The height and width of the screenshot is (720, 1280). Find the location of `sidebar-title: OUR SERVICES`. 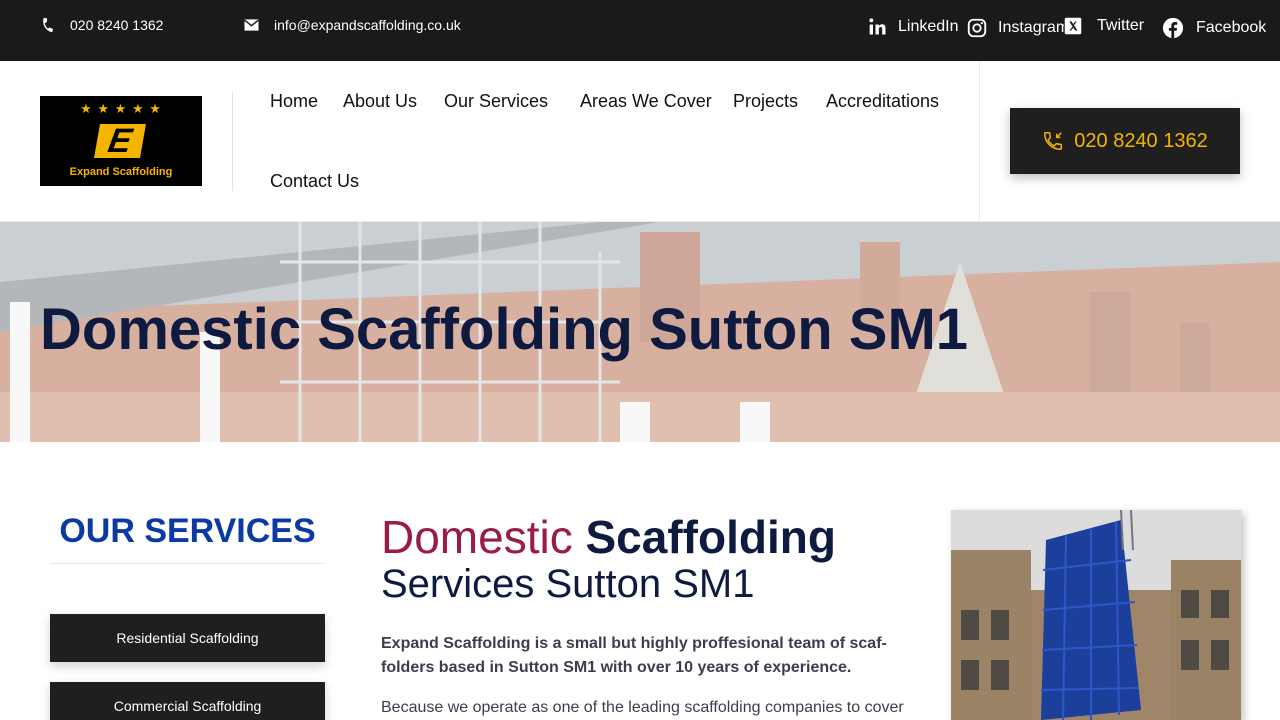

sidebar-title: OUR SERVICES is located at coordinates (187, 531).